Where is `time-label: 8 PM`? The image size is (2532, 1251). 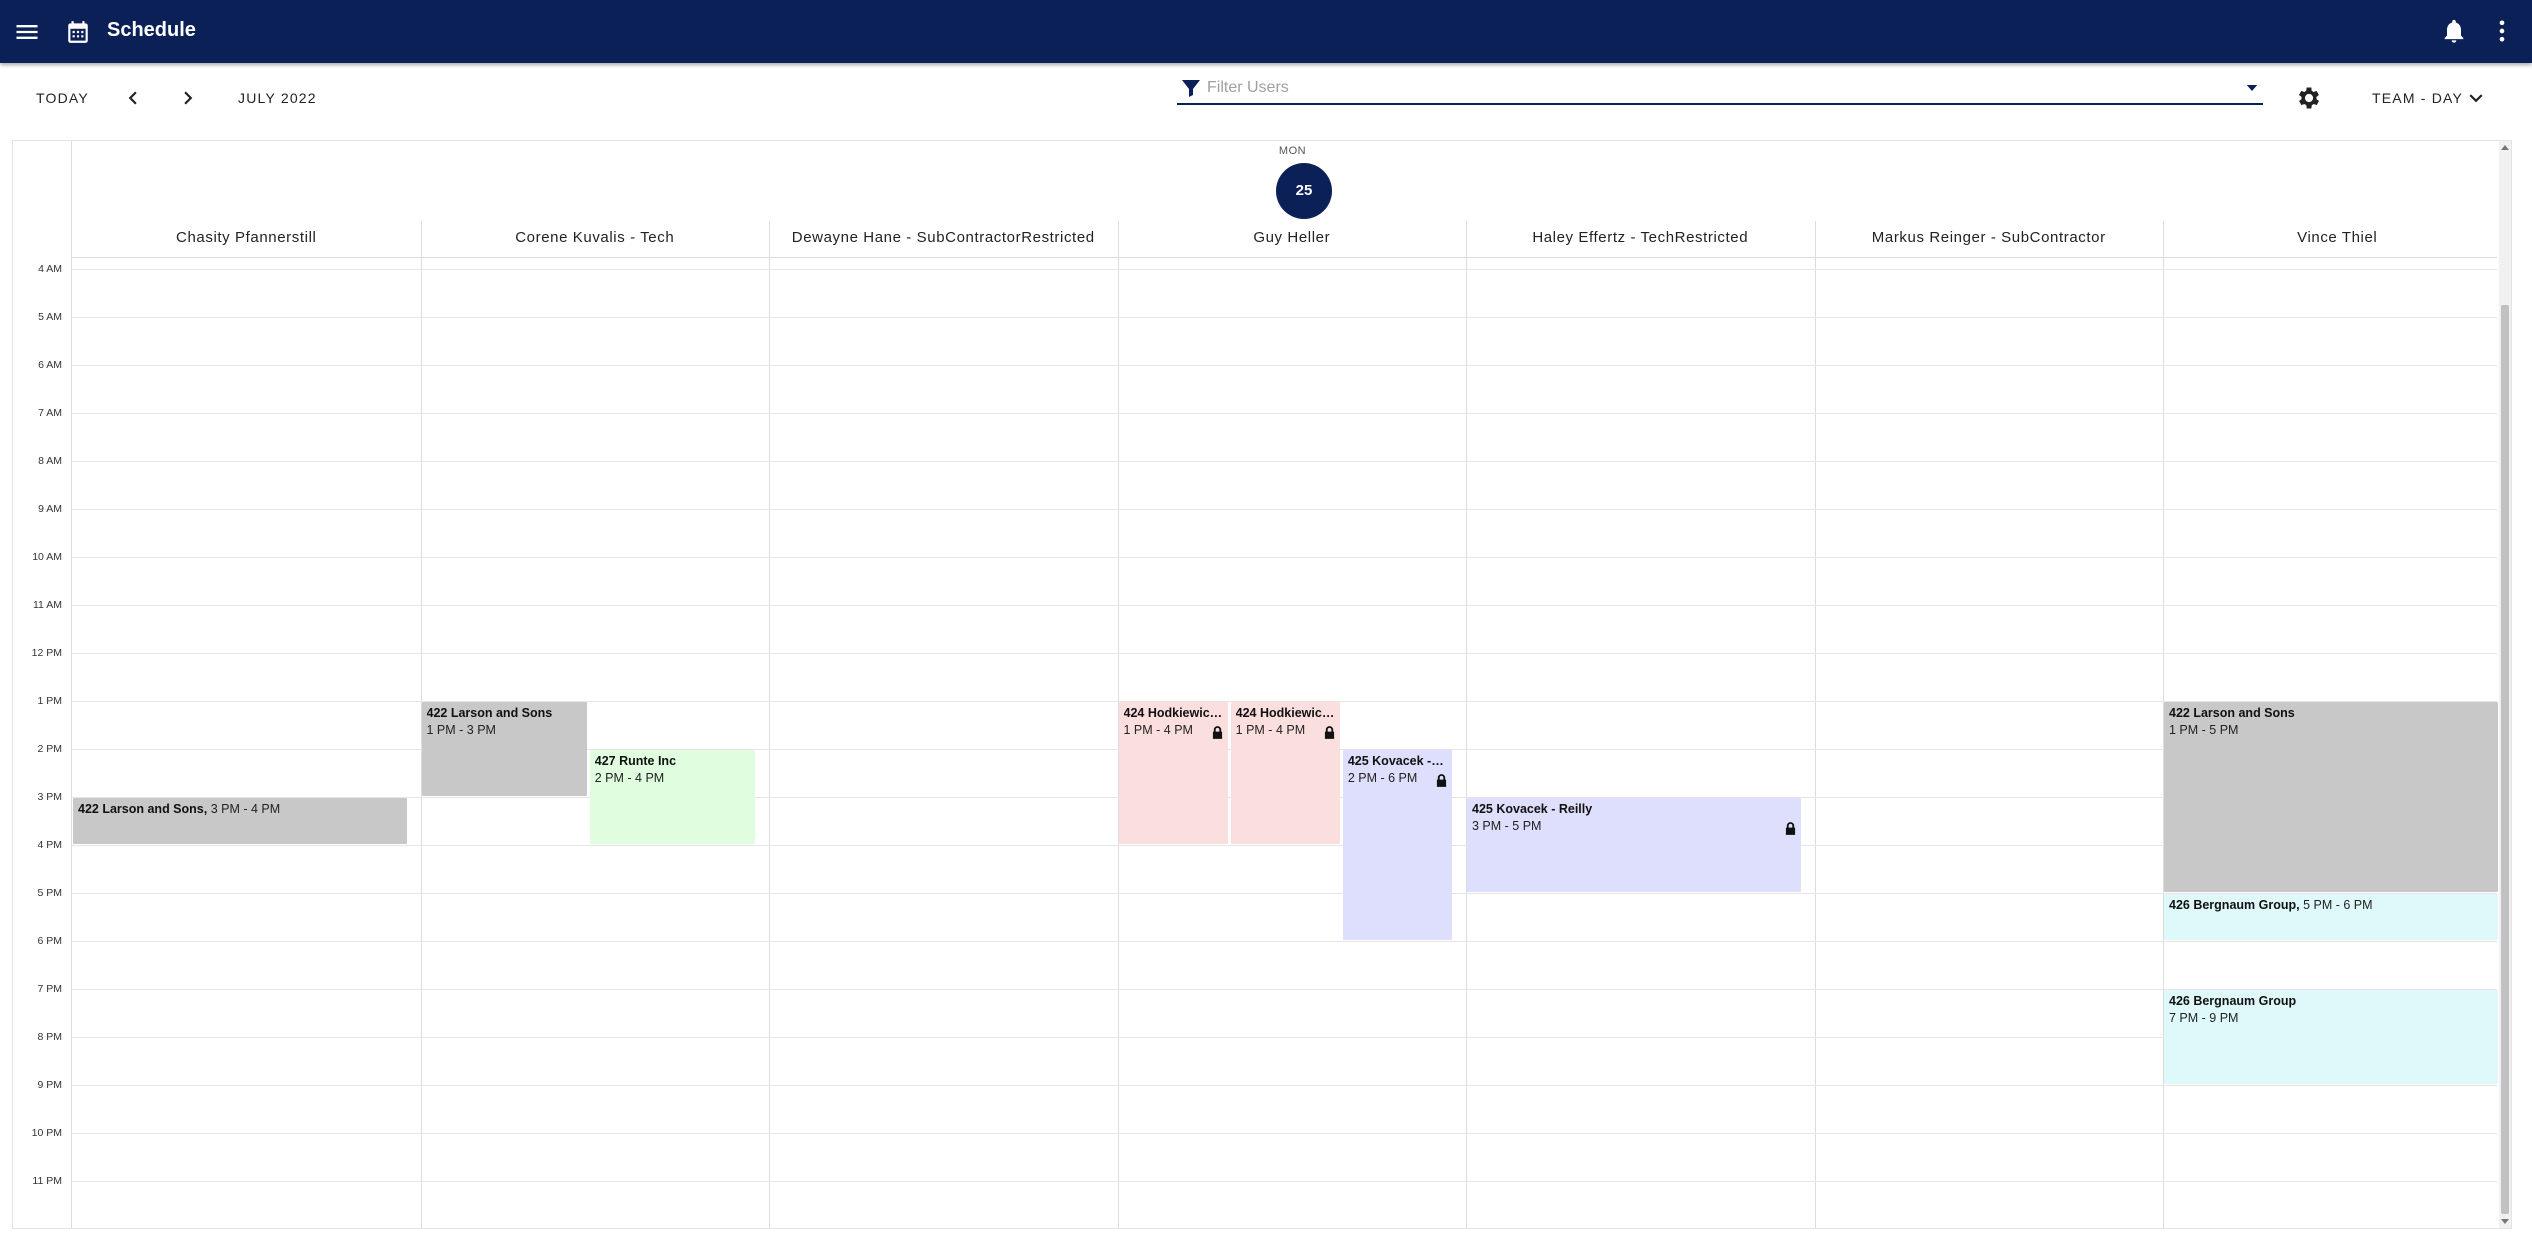
time-label: 8 PM is located at coordinates (49, 1037).